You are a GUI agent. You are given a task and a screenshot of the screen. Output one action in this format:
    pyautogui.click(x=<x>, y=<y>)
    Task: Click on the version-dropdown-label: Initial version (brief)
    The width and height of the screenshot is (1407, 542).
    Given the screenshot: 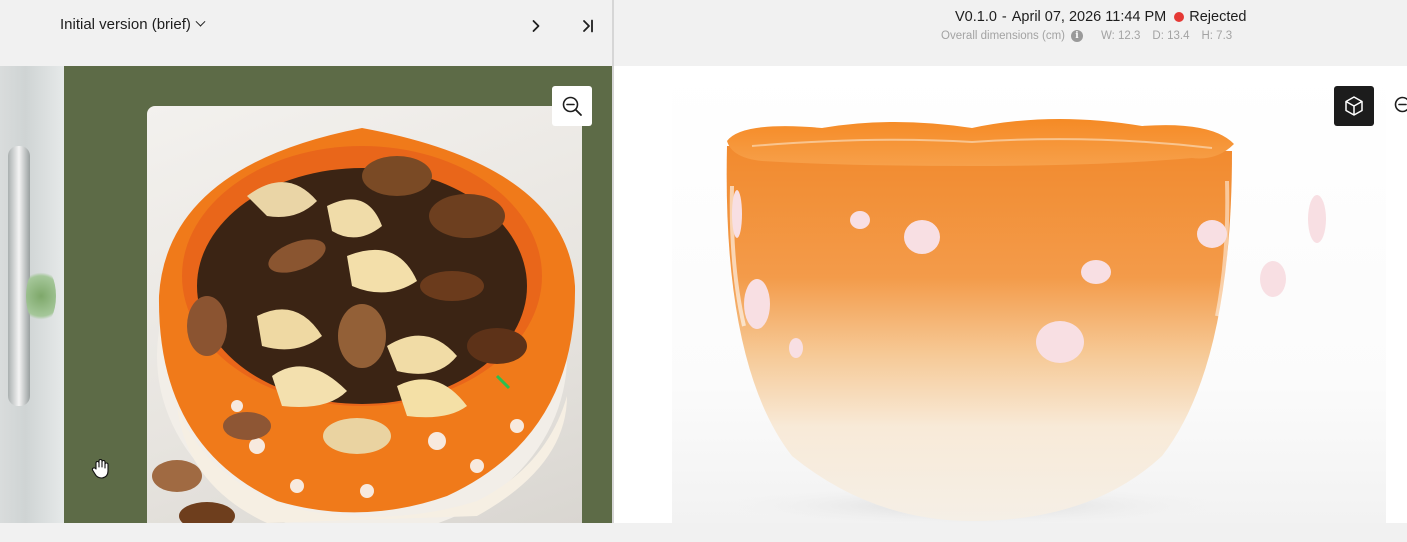 What is the action you would take?
    pyautogui.click(x=125, y=24)
    